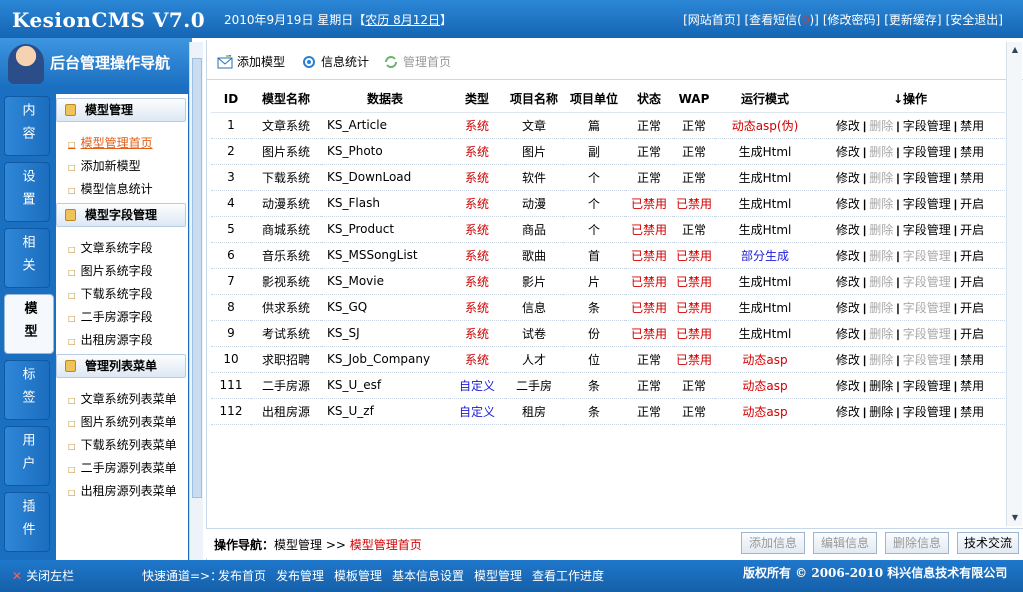  What do you see at coordinates (765, 151) in the screenshot?
I see `cell-mode: 生成Html` at bounding box center [765, 151].